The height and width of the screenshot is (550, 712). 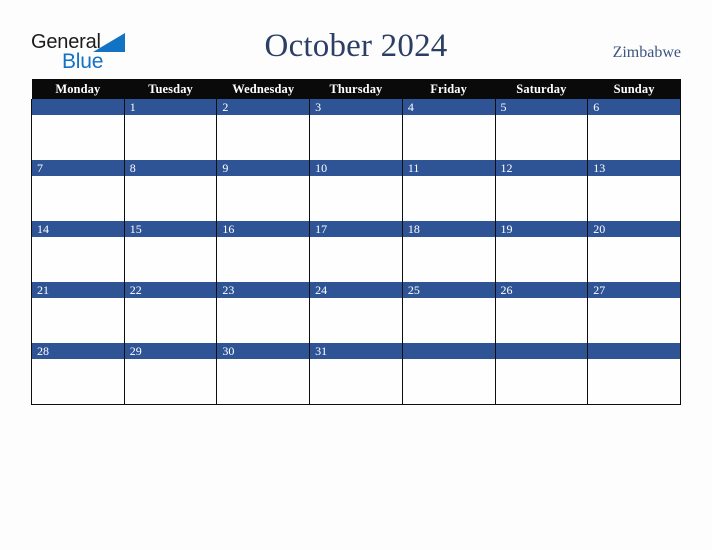 What do you see at coordinates (263, 351) in the screenshot?
I see `day-number: 30` at bounding box center [263, 351].